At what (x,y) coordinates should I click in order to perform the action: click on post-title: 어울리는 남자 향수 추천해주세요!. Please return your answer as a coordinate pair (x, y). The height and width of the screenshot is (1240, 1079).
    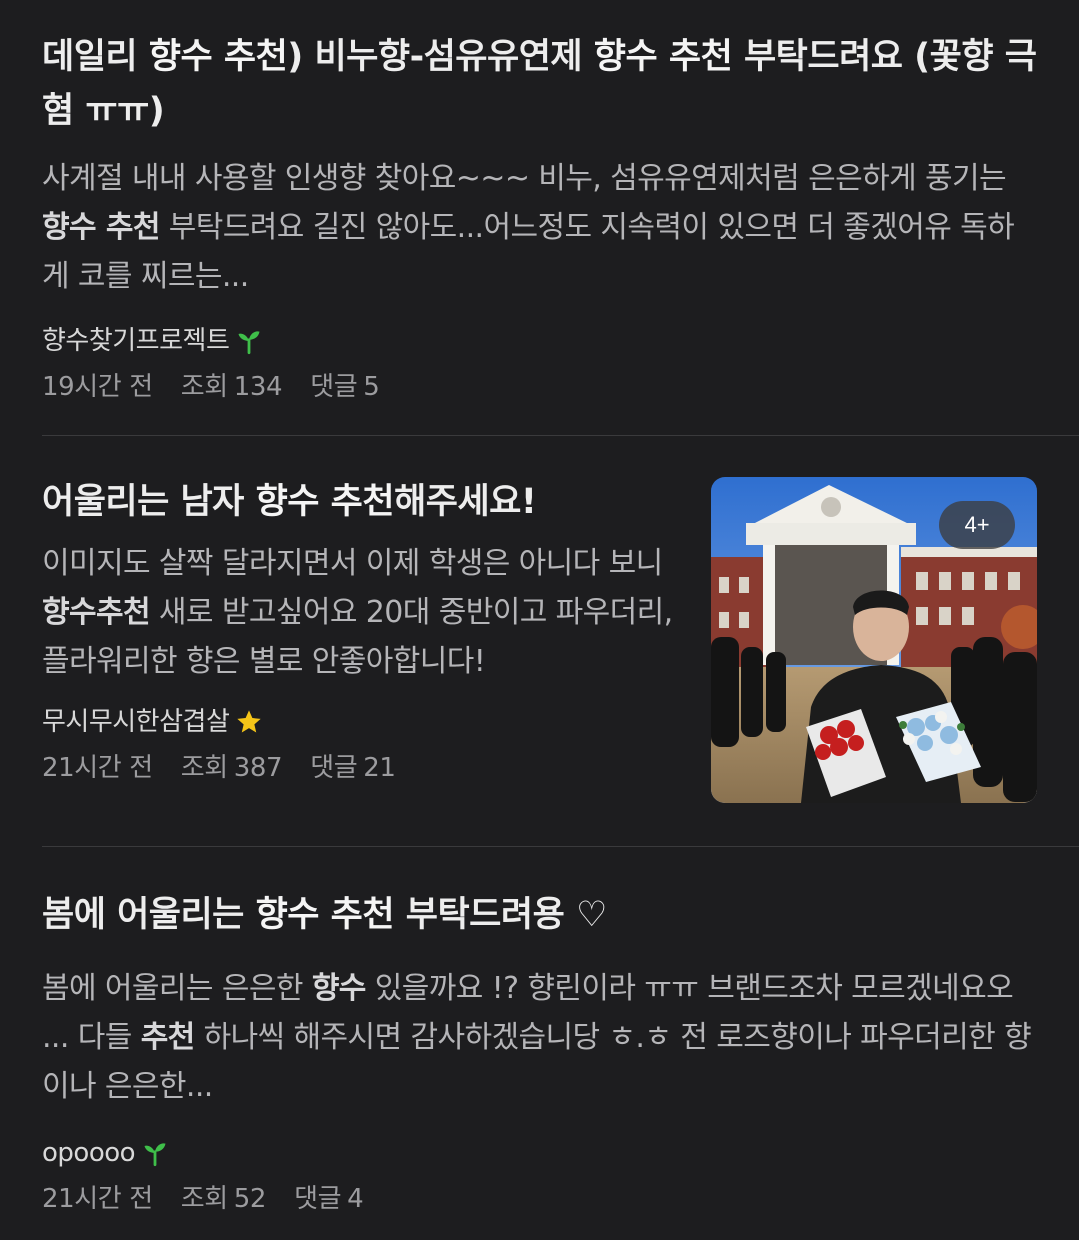
    Looking at the image, I should click on (367, 502).